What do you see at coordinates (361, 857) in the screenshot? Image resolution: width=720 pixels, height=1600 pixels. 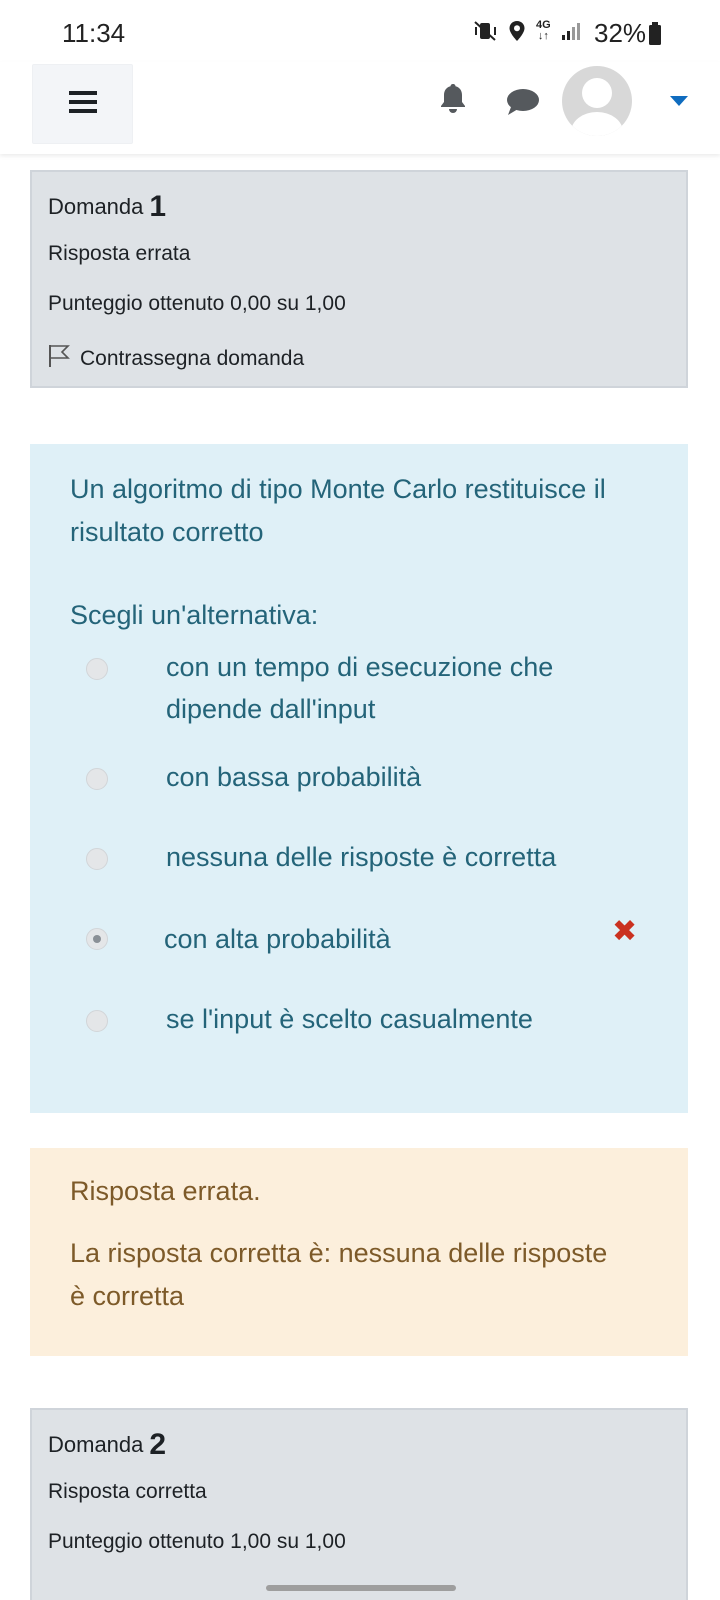 I see `answer-option-label: nessuna delle risposte è corretta` at bounding box center [361, 857].